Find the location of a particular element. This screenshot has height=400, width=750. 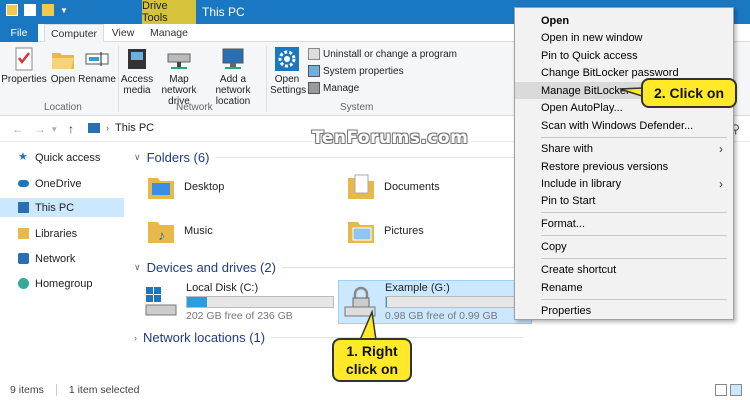

callout-2-pointer is located at coordinates (631, 92).